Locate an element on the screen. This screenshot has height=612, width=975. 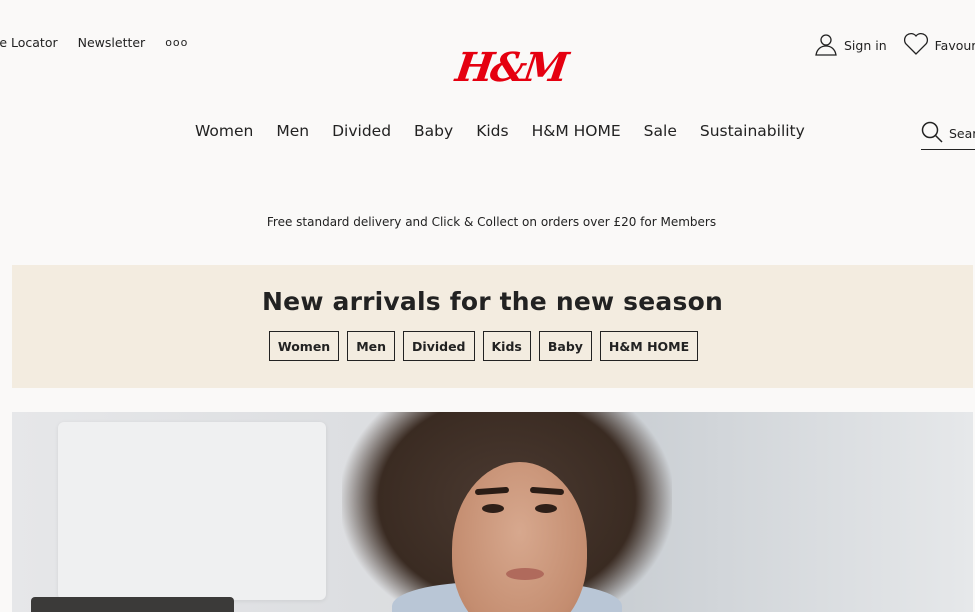
search-placeholder: Search products is located at coordinates (962, 133).